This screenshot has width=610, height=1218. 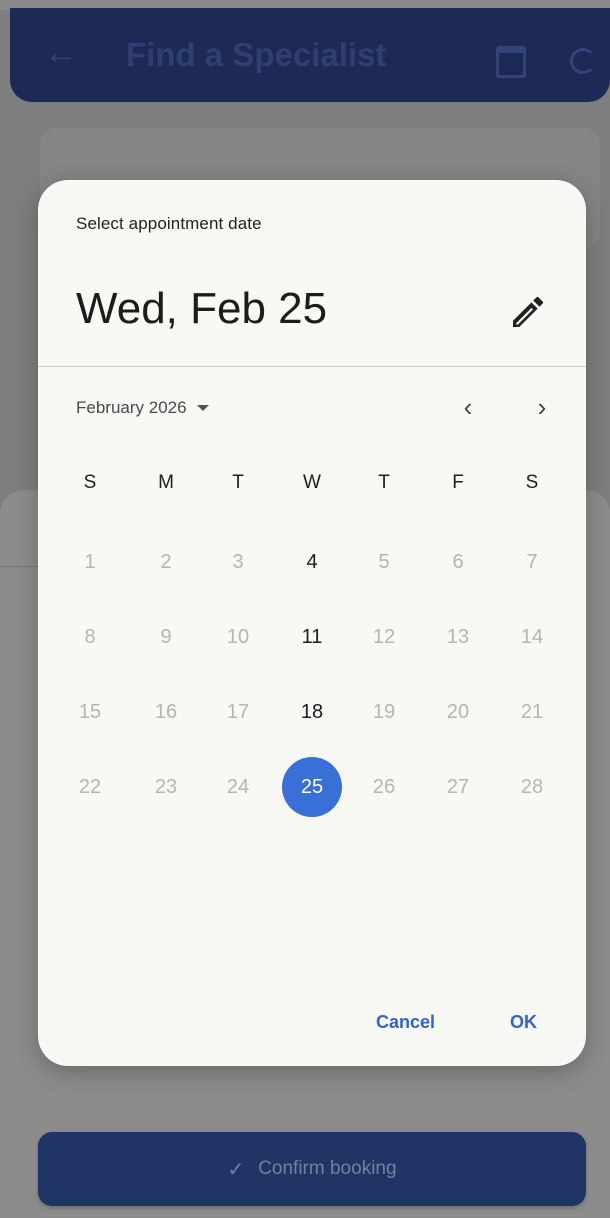 What do you see at coordinates (202, 308) in the screenshot?
I see `selected-date-header: Wed, Feb 25` at bounding box center [202, 308].